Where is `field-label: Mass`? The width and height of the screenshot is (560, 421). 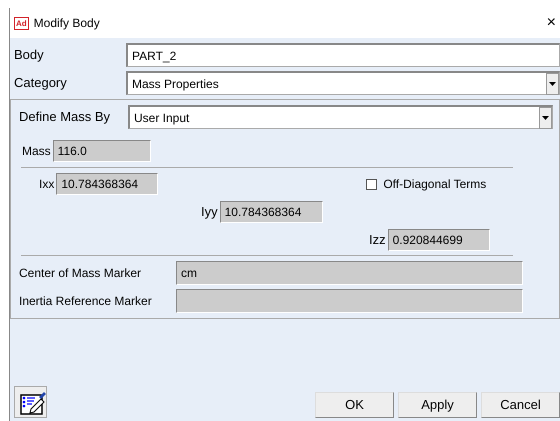 field-label: Mass is located at coordinates (36, 151).